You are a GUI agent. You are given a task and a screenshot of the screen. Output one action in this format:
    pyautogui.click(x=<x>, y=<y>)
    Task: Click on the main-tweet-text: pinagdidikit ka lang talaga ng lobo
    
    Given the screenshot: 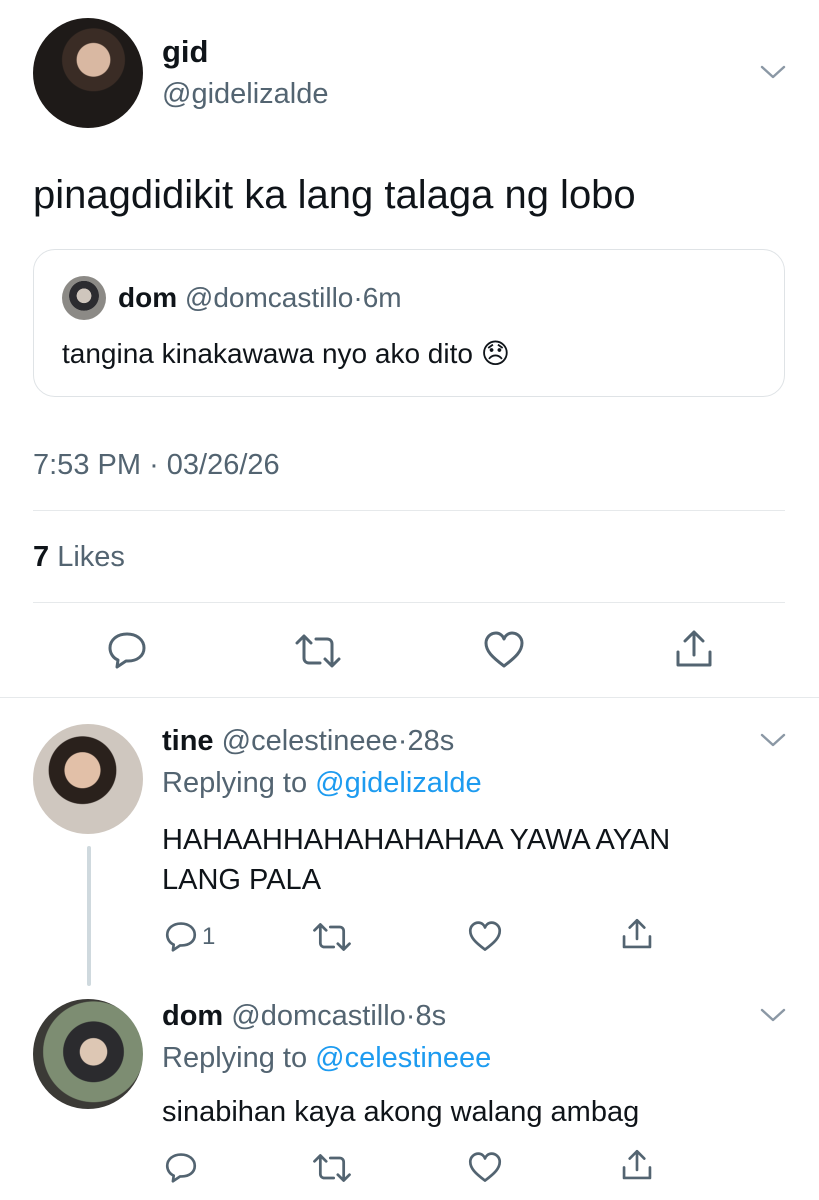 What is the action you would take?
    pyautogui.click(x=334, y=195)
    